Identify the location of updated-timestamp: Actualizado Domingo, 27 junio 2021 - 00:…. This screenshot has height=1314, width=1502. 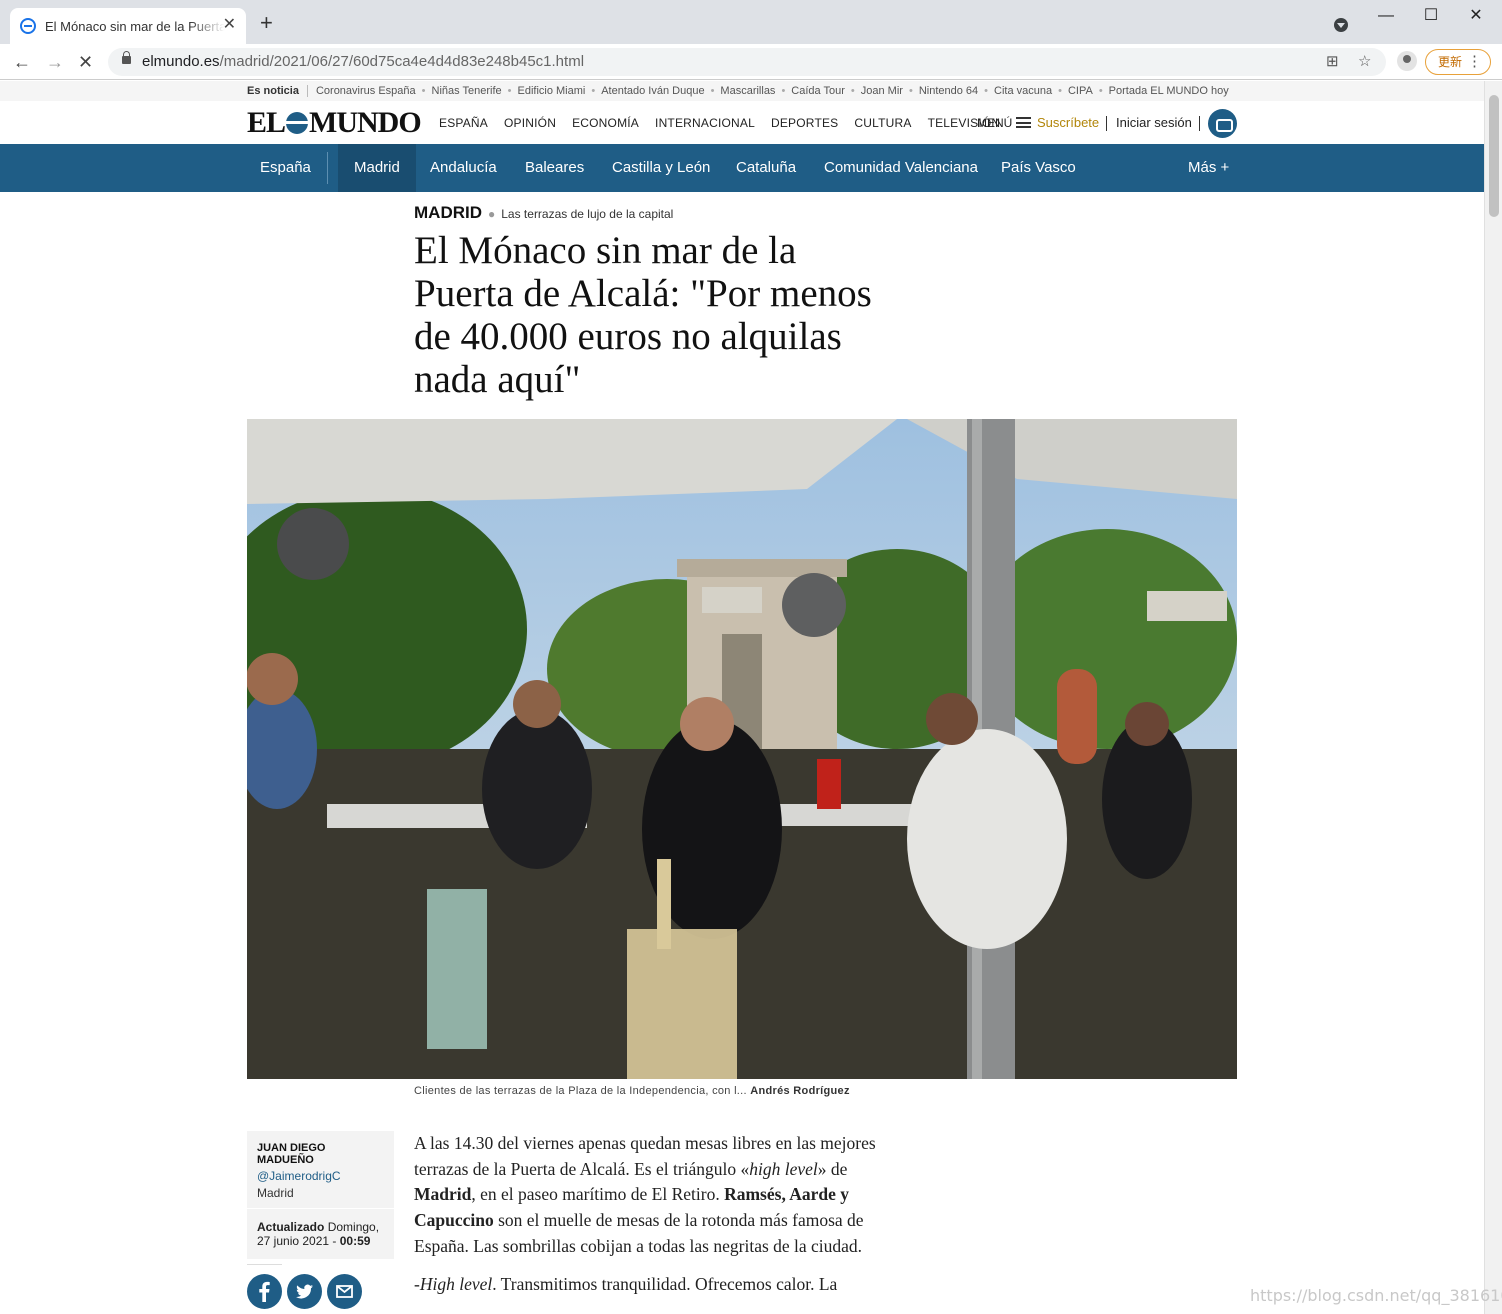
(318, 1234).